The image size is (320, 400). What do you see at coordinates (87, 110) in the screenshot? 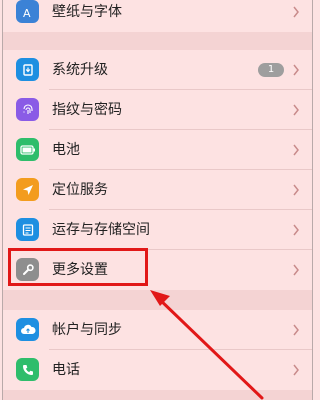
I see `settings-row-label: 指纹与密码` at bounding box center [87, 110].